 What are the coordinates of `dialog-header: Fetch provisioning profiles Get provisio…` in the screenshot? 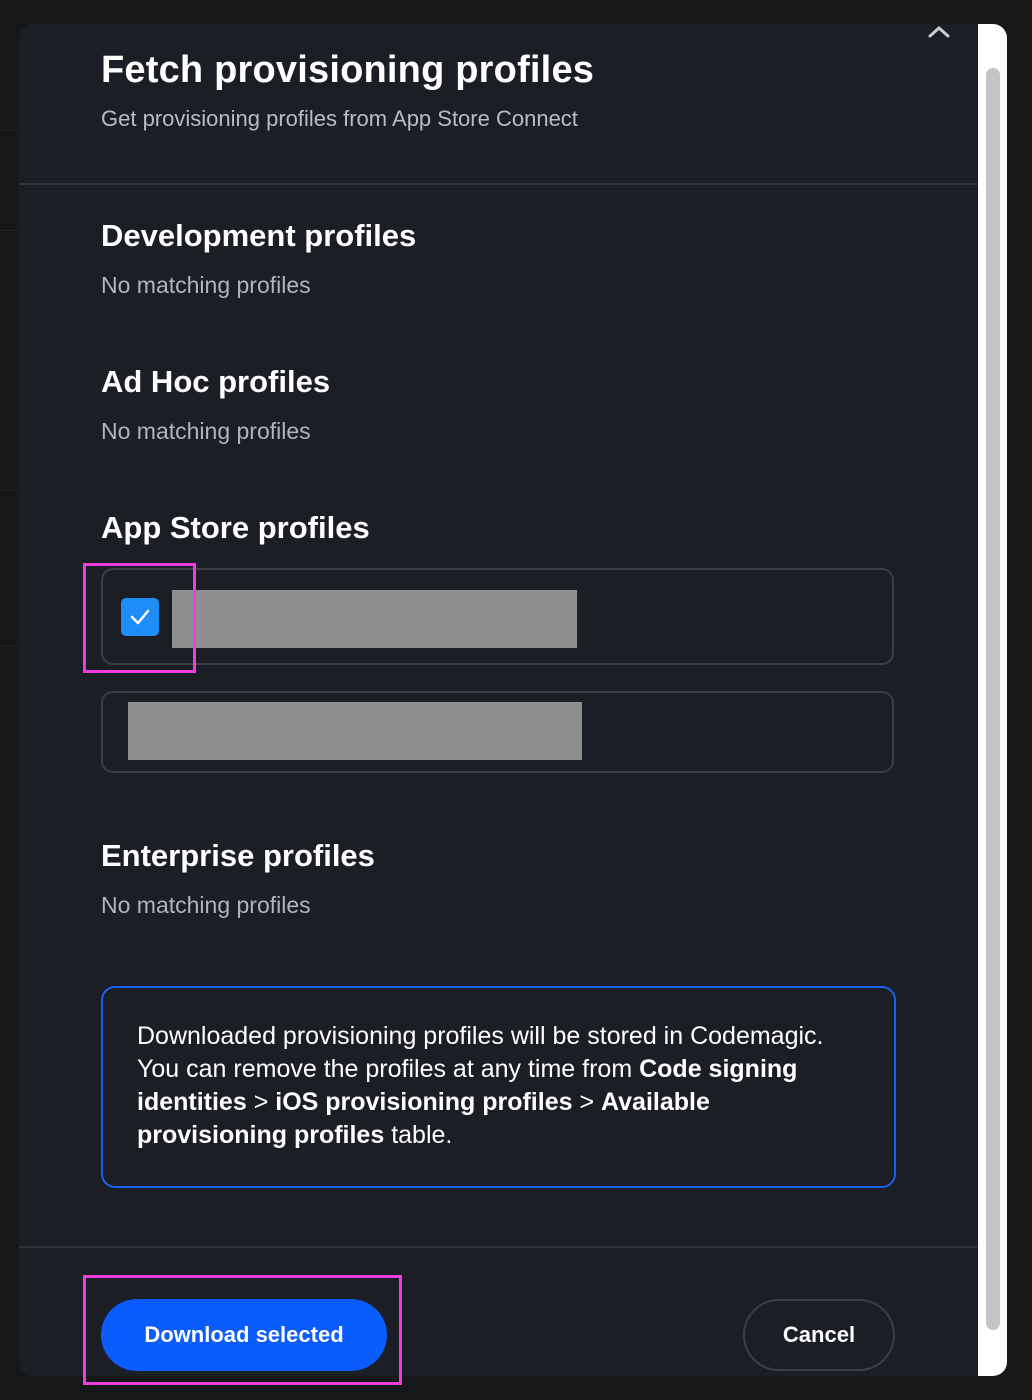 It's located at (347, 90).